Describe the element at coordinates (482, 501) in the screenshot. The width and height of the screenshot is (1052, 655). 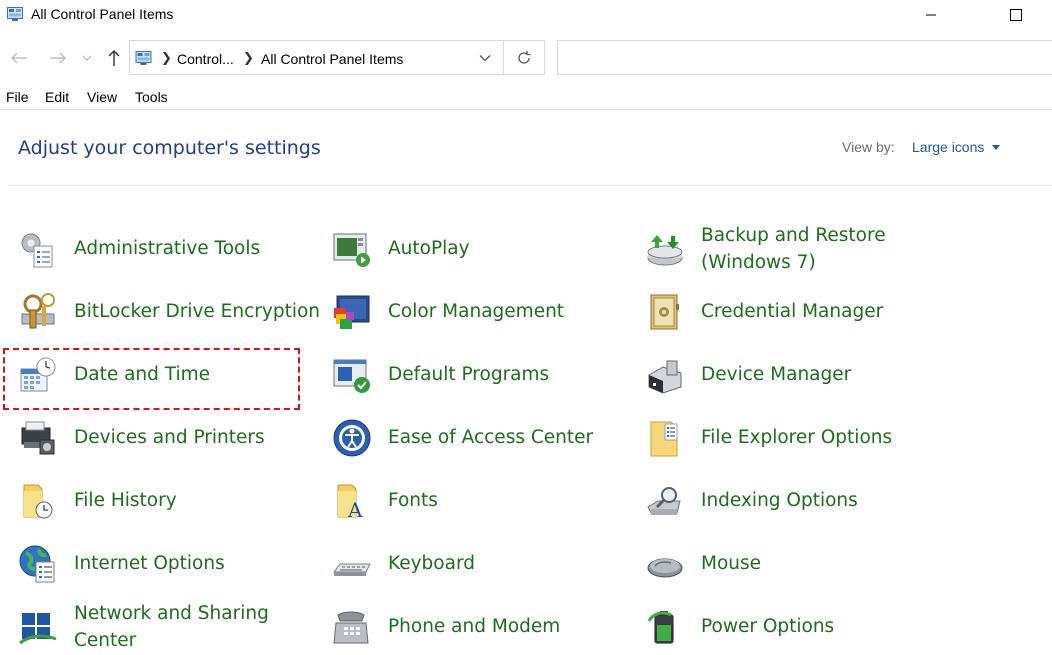
I see `control-panel-item: A Fonts` at that location.